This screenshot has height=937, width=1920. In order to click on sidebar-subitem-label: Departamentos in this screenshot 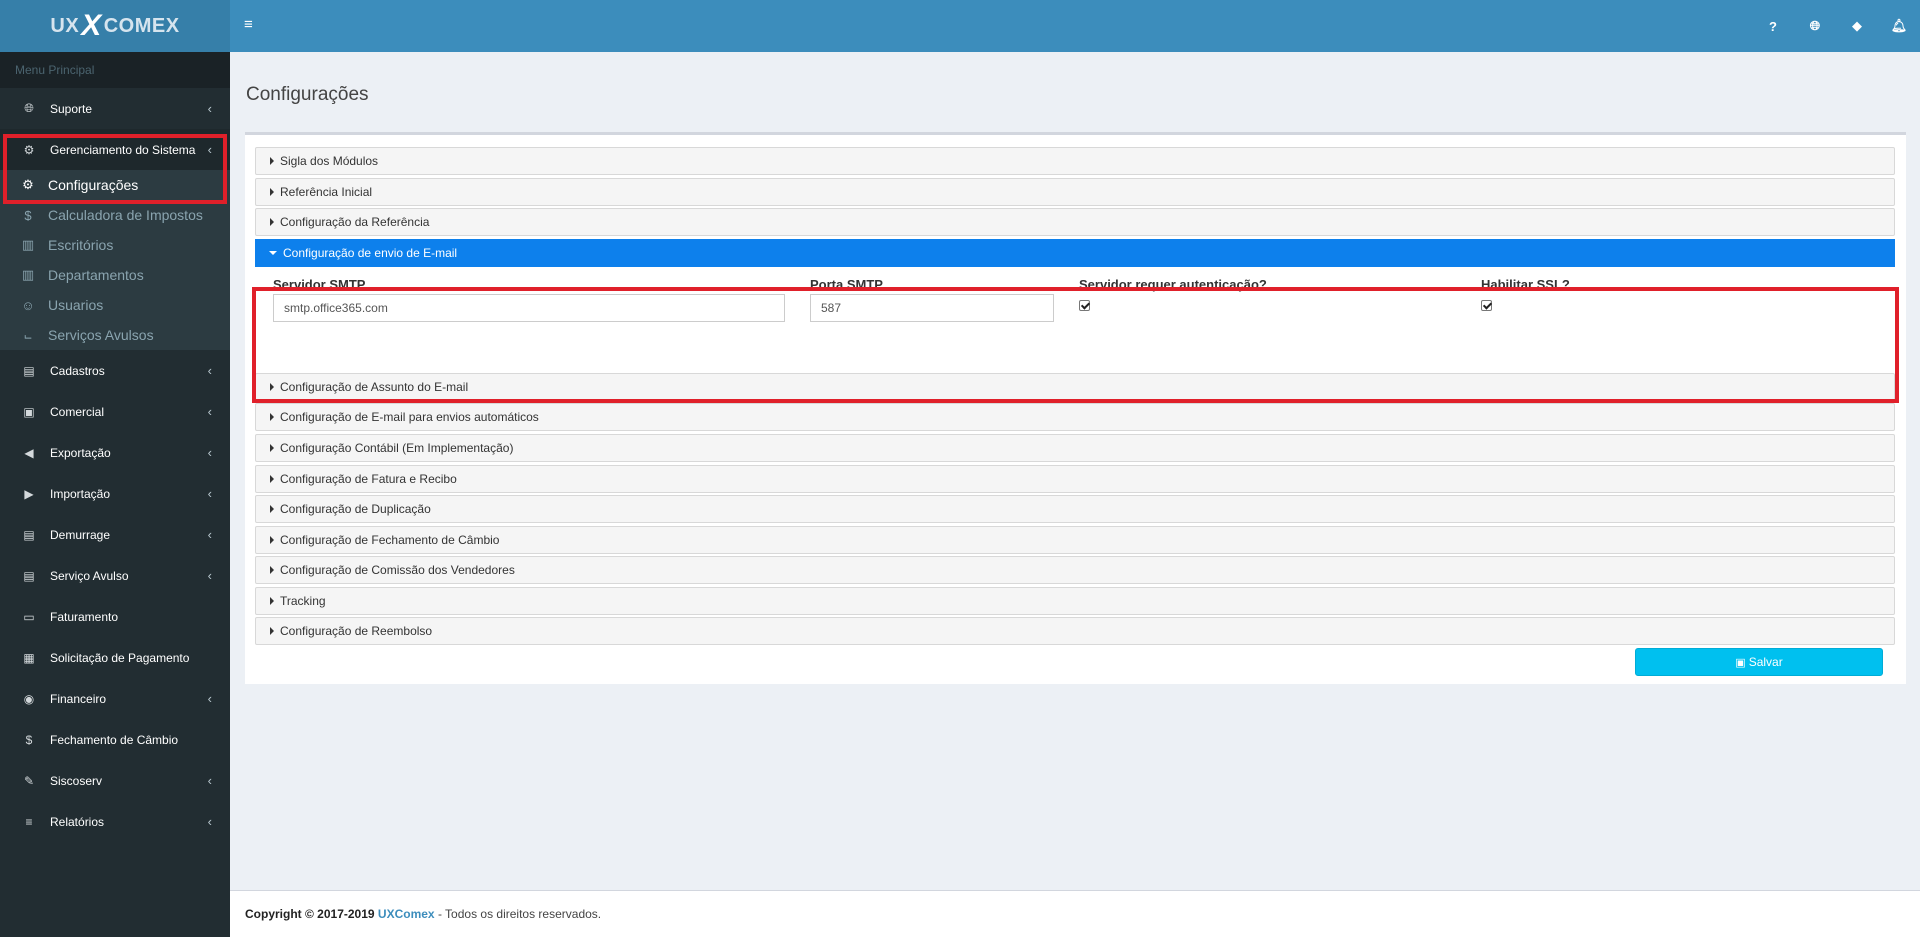, I will do `click(96, 275)`.